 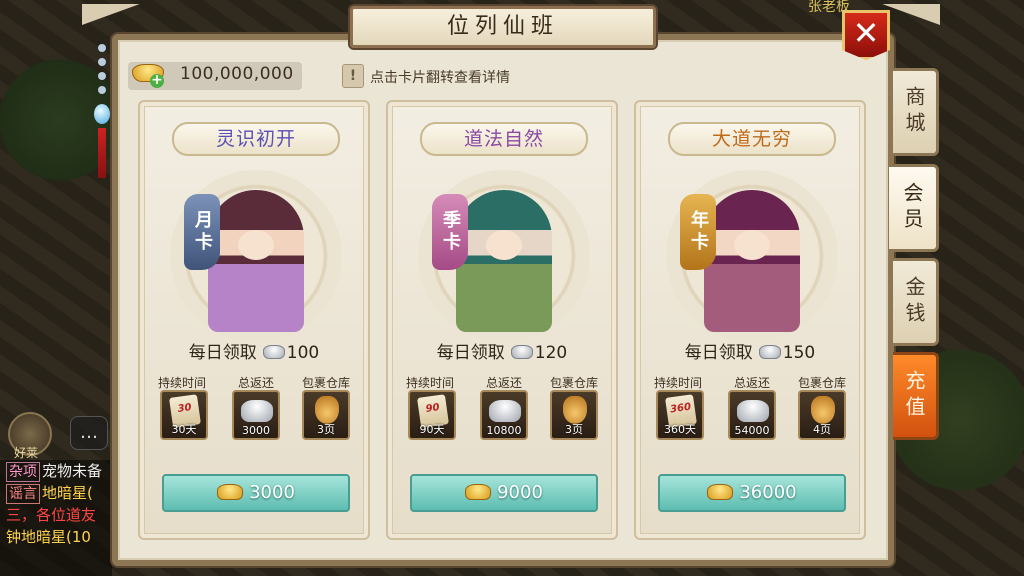 I want to click on card-type-tag: 年卡, so click(x=698, y=232).